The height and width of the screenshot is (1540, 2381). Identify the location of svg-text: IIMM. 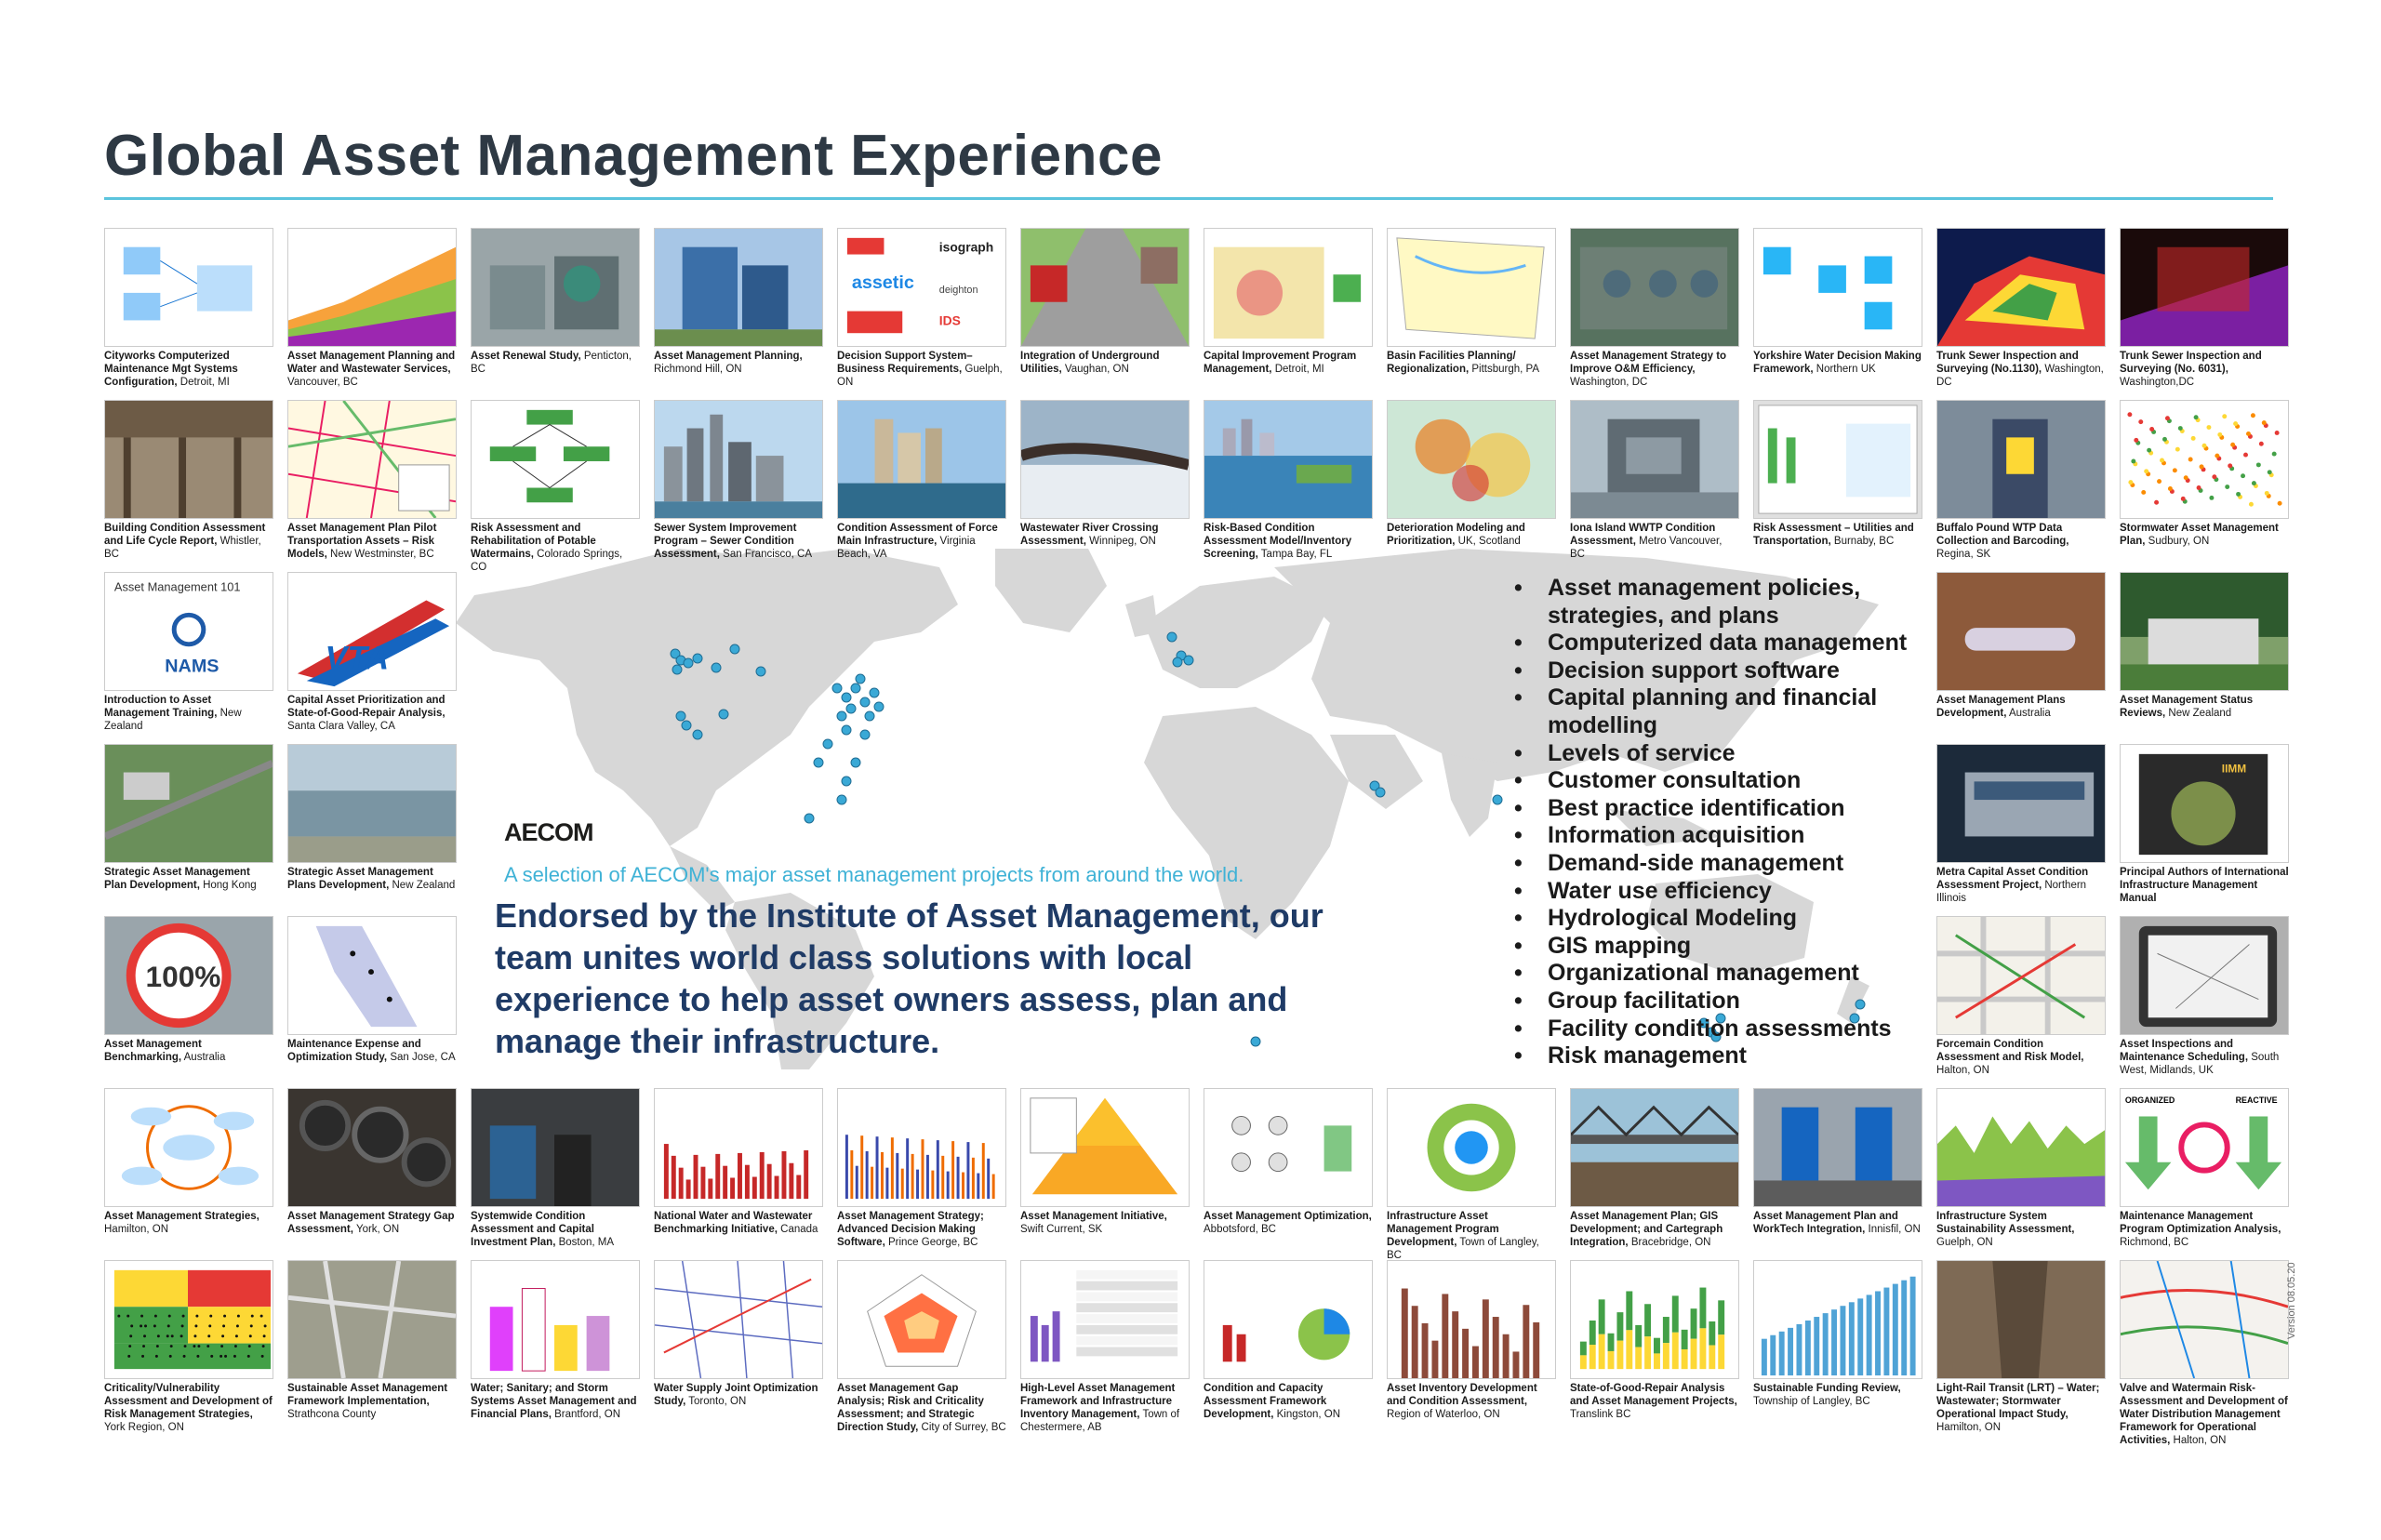
(2234, 769).